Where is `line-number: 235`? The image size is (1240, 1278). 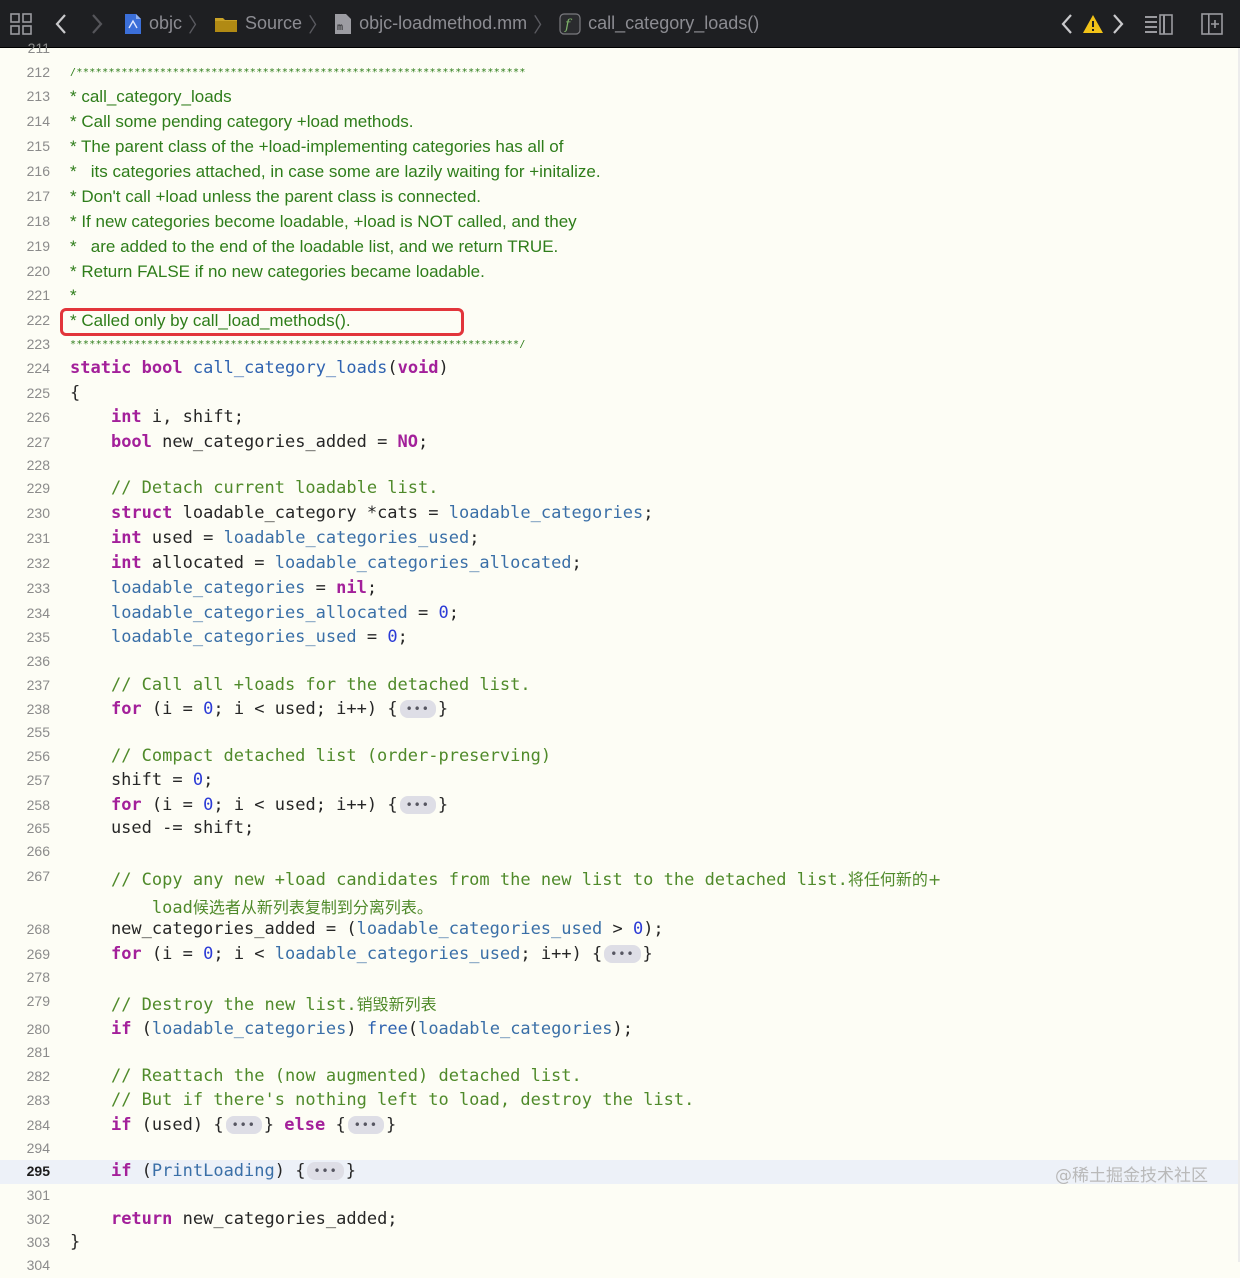
line-number: 235 is located at coordinates (25, 637).